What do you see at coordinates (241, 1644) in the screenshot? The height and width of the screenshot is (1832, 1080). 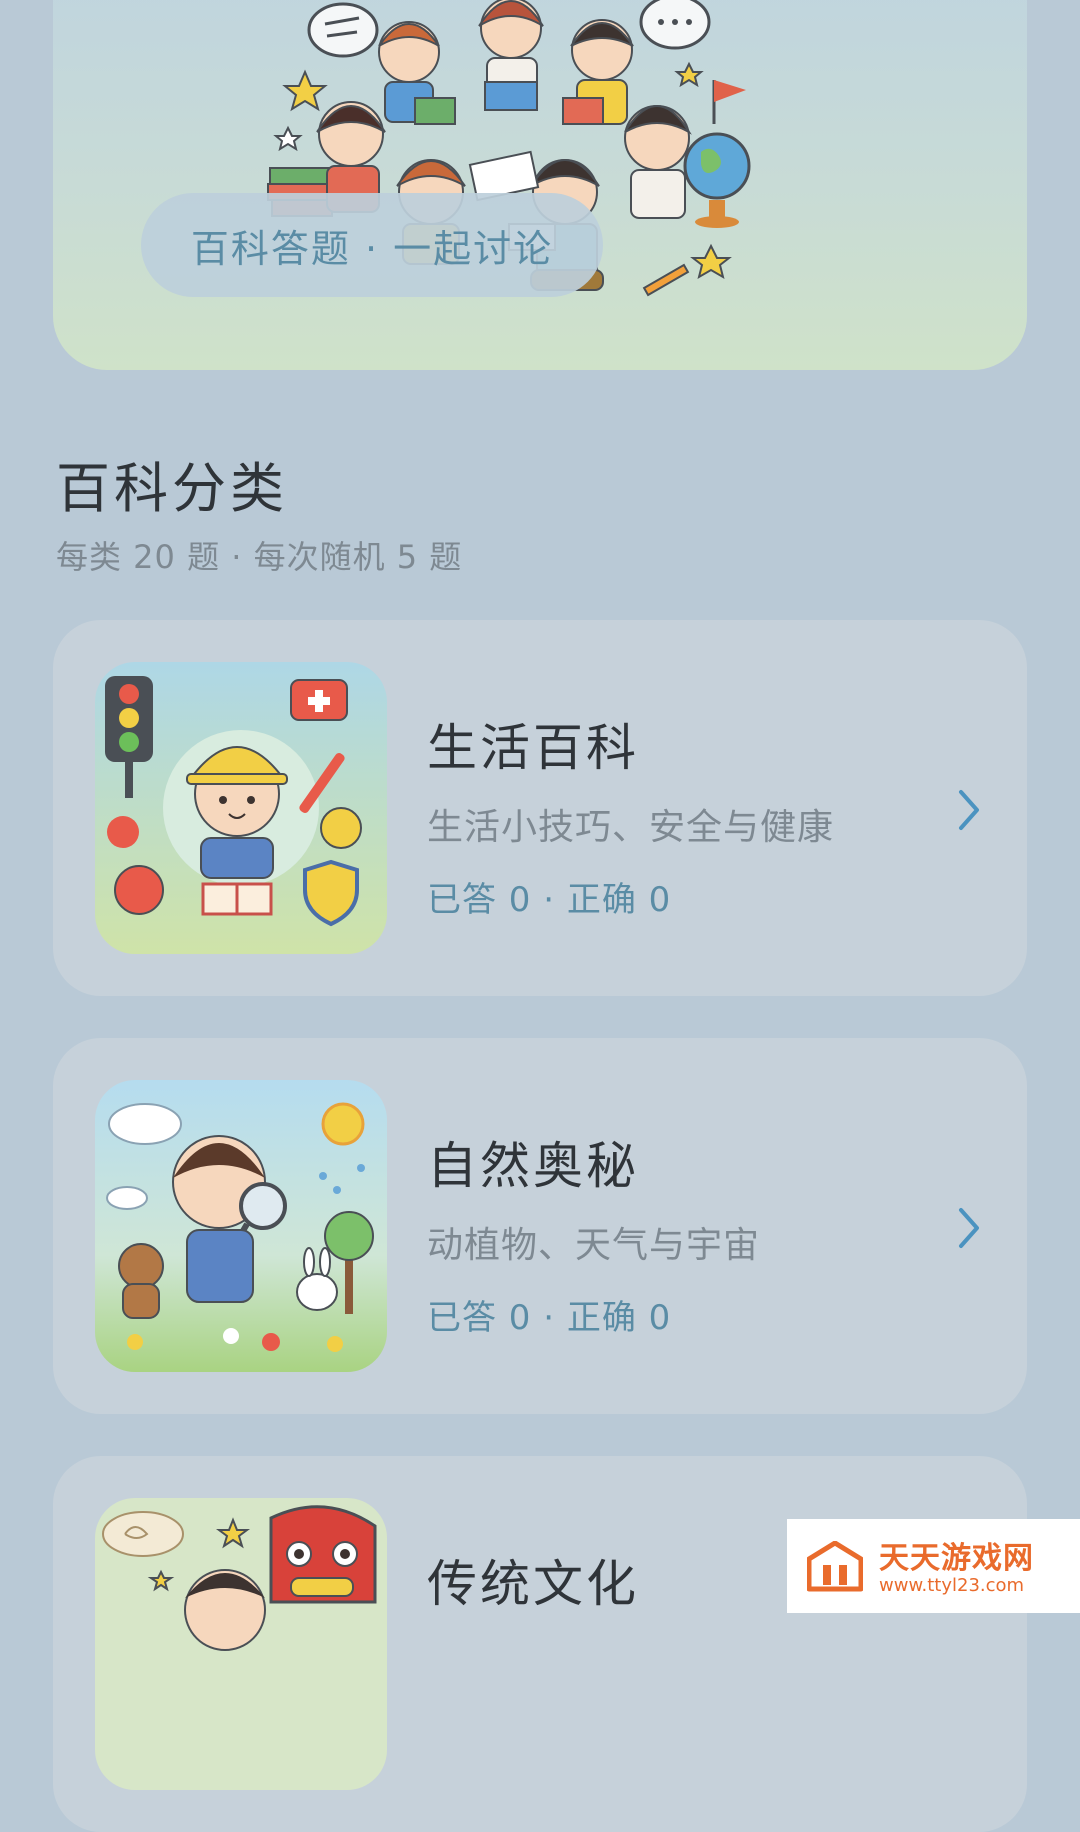 I see `lion-dance-illustration` at bounding box center [241, 1644].